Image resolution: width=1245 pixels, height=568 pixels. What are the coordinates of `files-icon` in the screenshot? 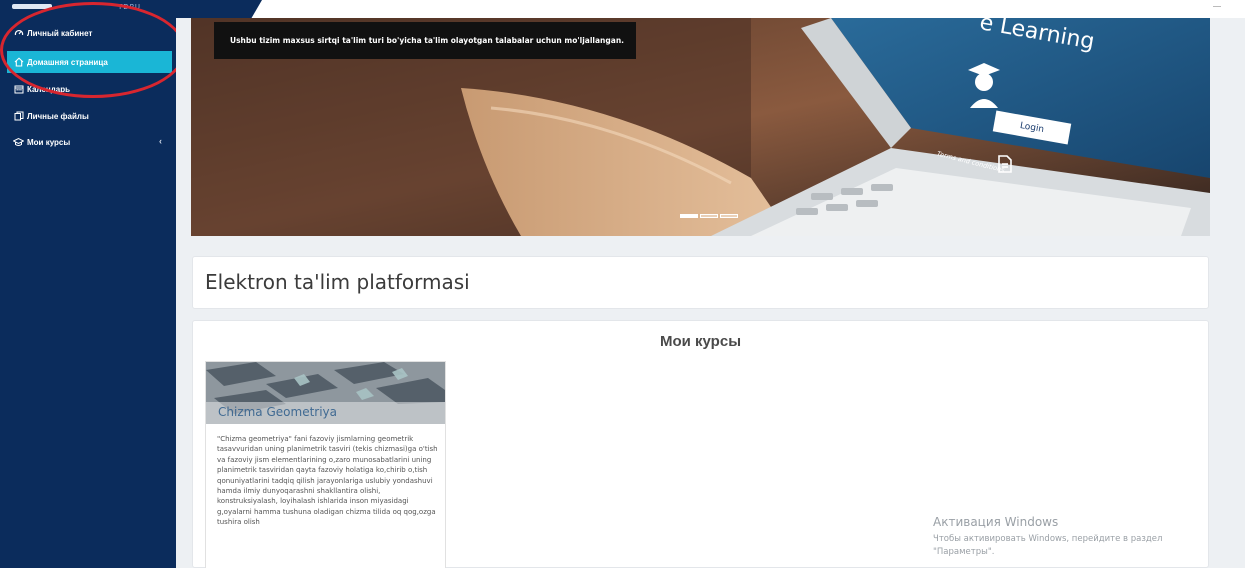 It's located at (18, 116).